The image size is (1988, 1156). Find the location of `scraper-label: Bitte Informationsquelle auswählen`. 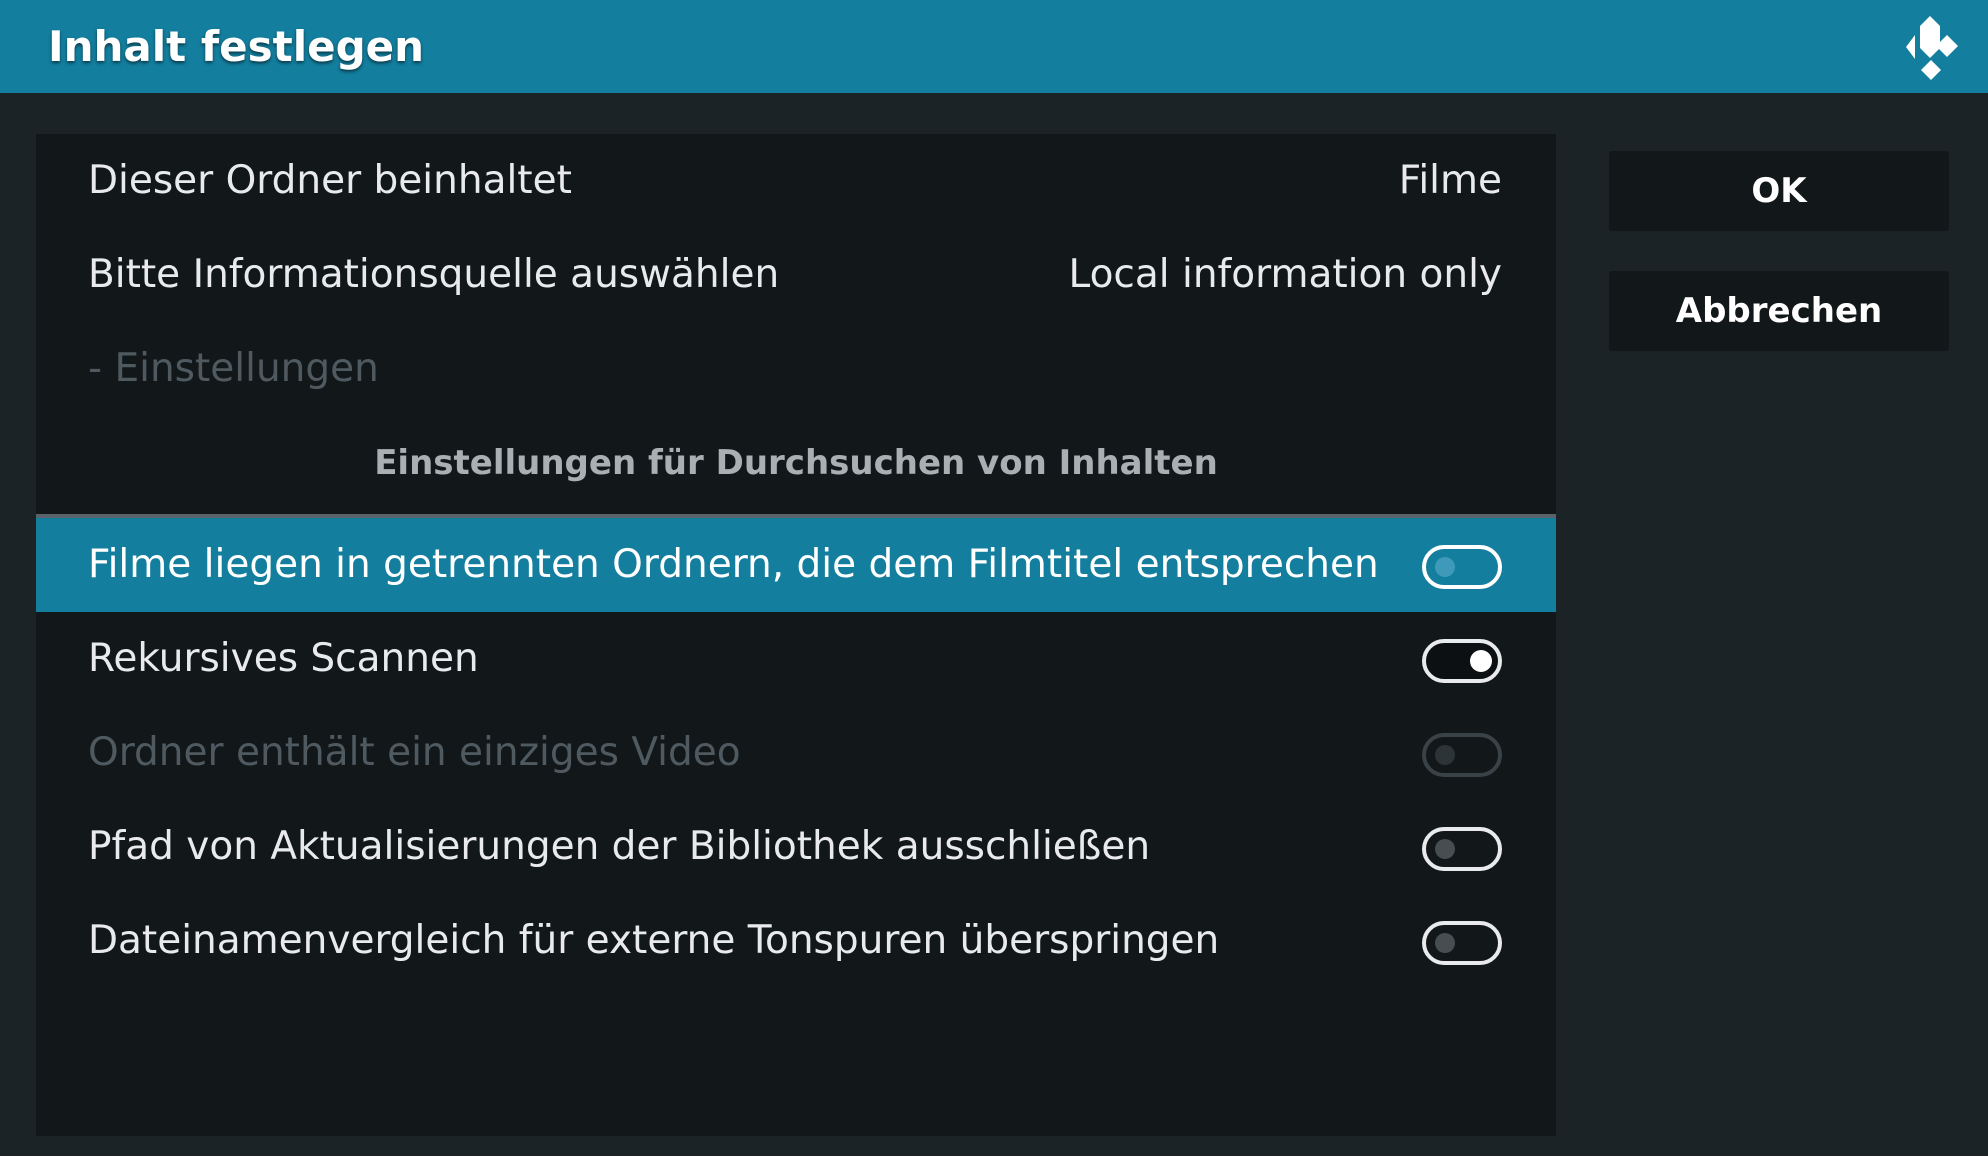

scraper-label: Bitte Informationsquelle auswählen is located at coordinates (434, 274).